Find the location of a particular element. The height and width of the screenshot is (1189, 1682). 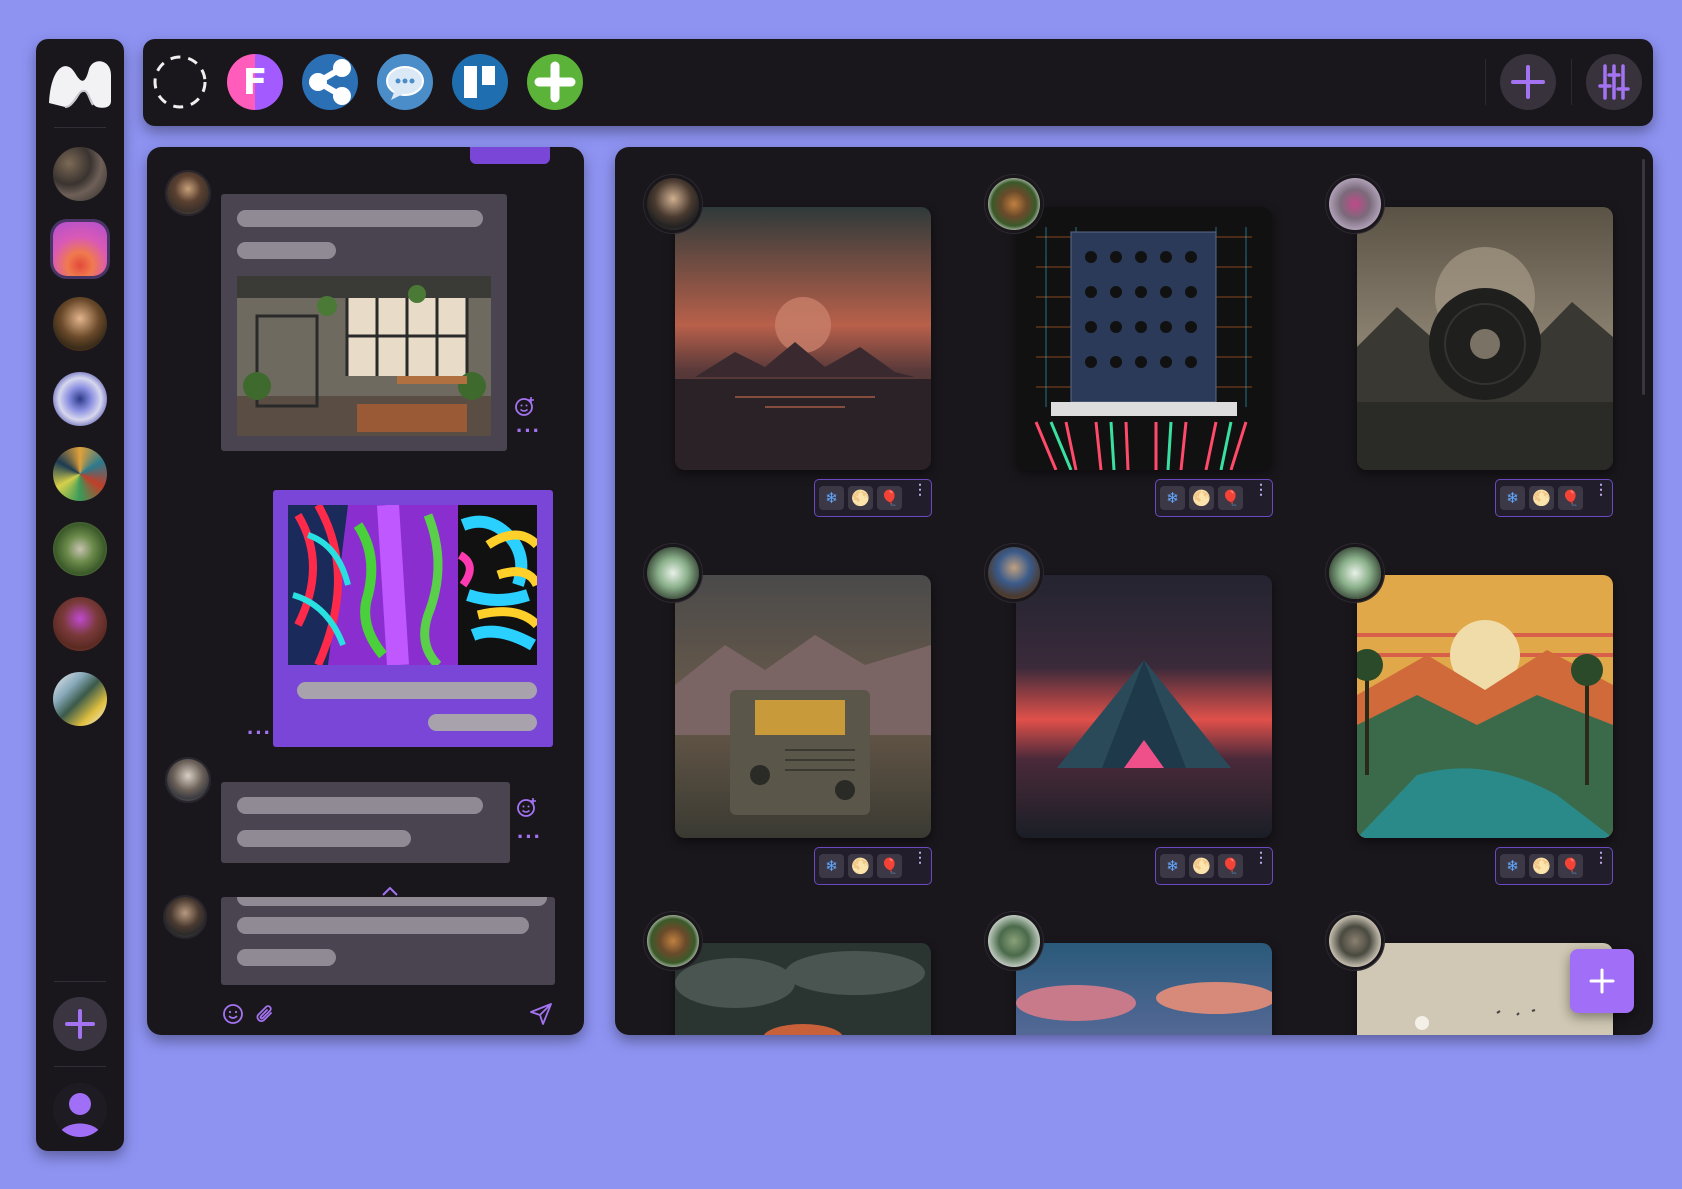

chevron-up-icon is located at coordinates (390, 891).